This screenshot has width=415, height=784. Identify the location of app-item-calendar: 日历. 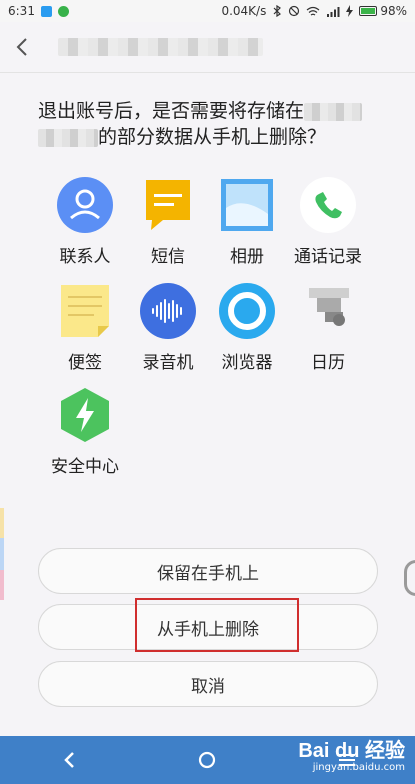
(328, 327).